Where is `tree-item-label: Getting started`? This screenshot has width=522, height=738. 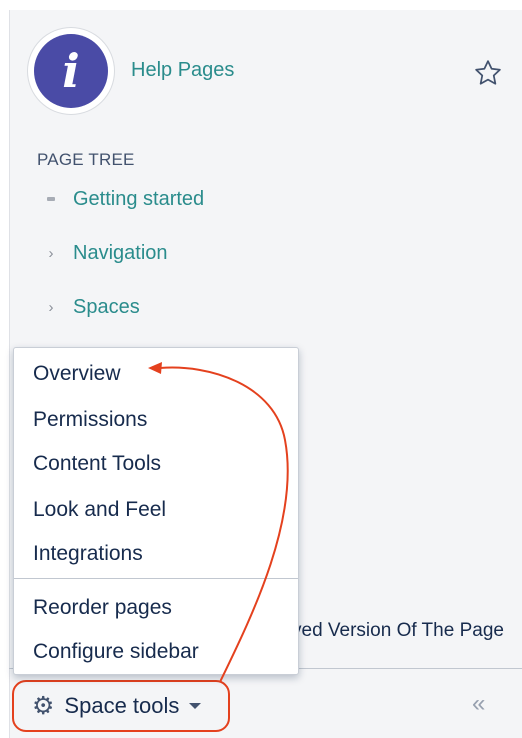
tree-item-label: Getting started is located at coordinates (138, 199).